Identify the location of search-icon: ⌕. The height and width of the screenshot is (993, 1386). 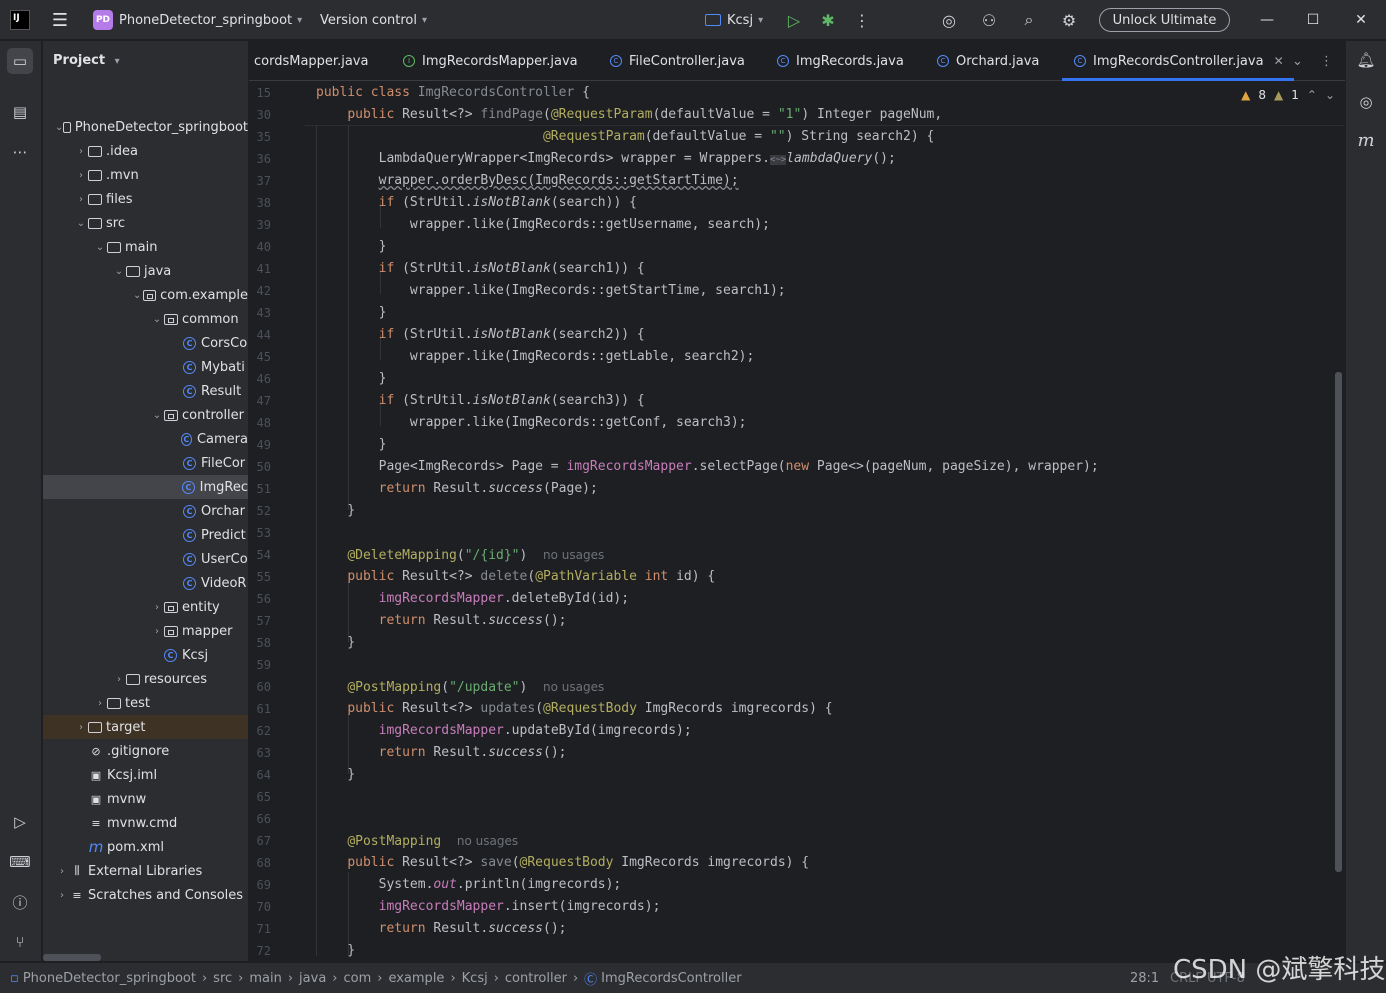
(1029, 20).